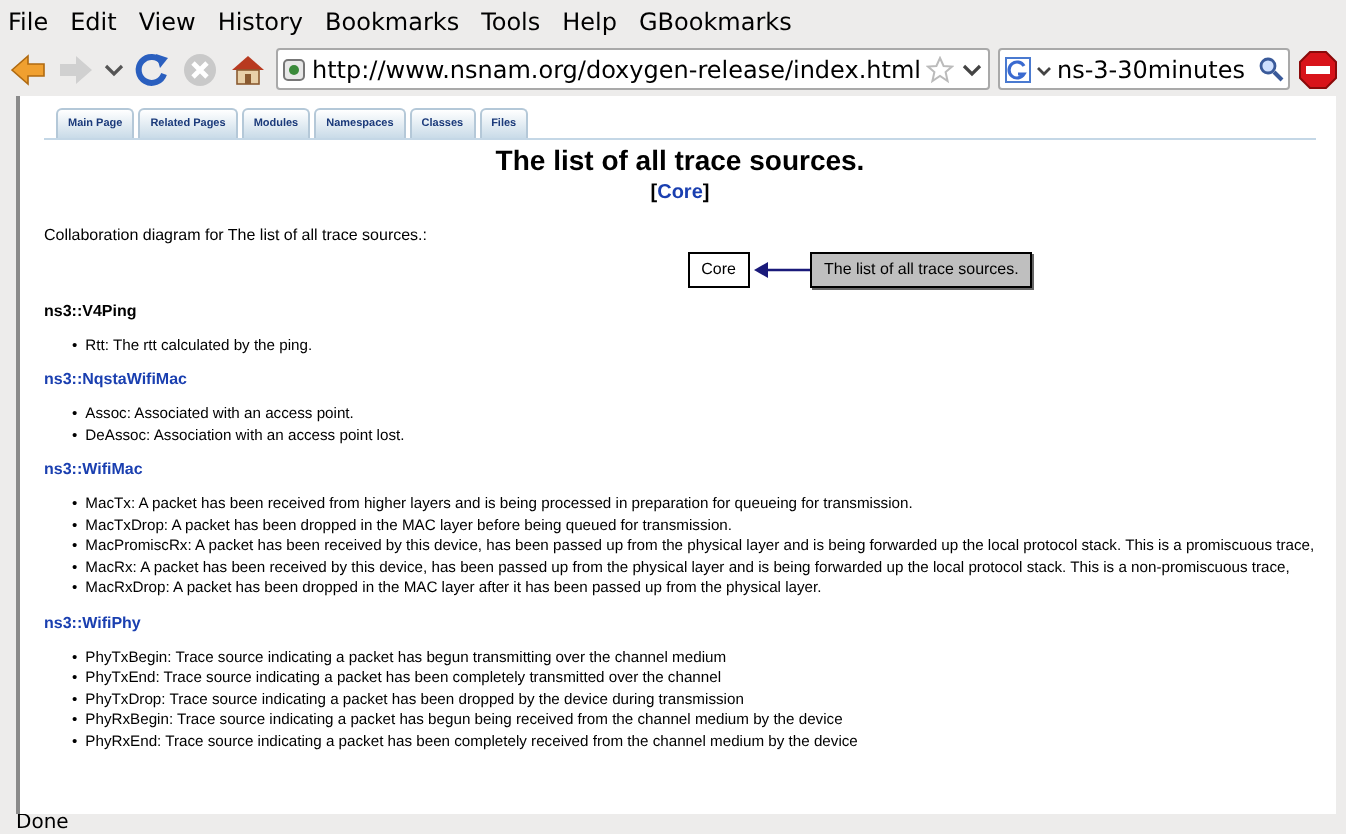 The image size is (1346, 834). What do you see at coordinates (718, 269) in the screenshot?
I see `diagram-node: Core` at bounding box center [718, 269].